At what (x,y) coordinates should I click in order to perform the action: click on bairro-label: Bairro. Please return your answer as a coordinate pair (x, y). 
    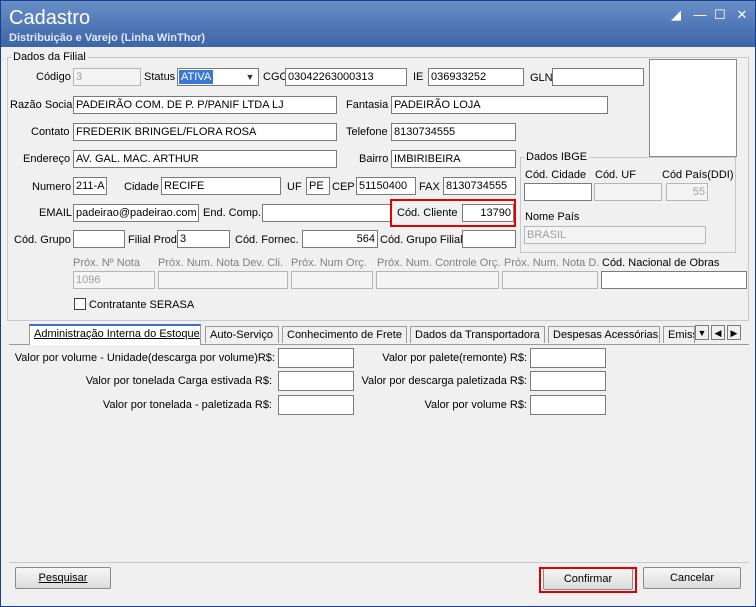
    Looking at the image, I should click on (374, 159).